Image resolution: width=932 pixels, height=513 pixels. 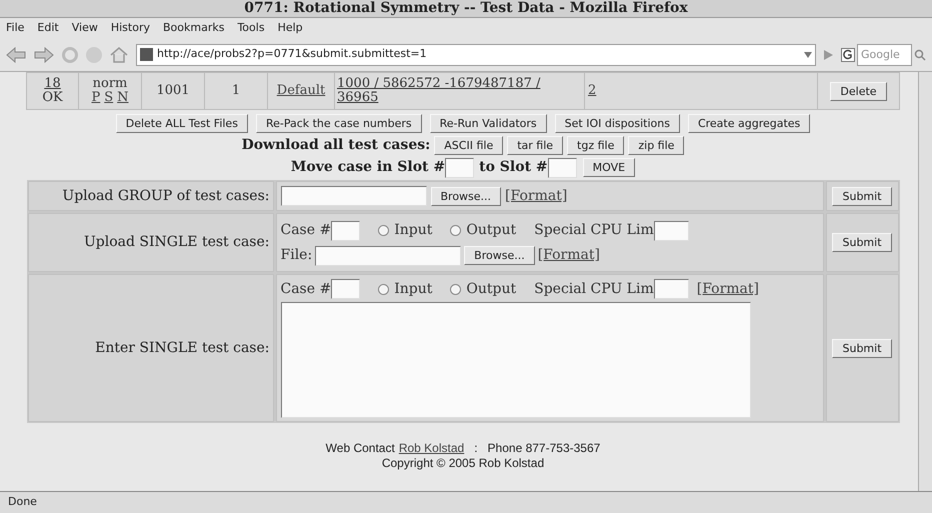 I want to click on action-button: Re-Run Validators, so click(x=488, y=123).